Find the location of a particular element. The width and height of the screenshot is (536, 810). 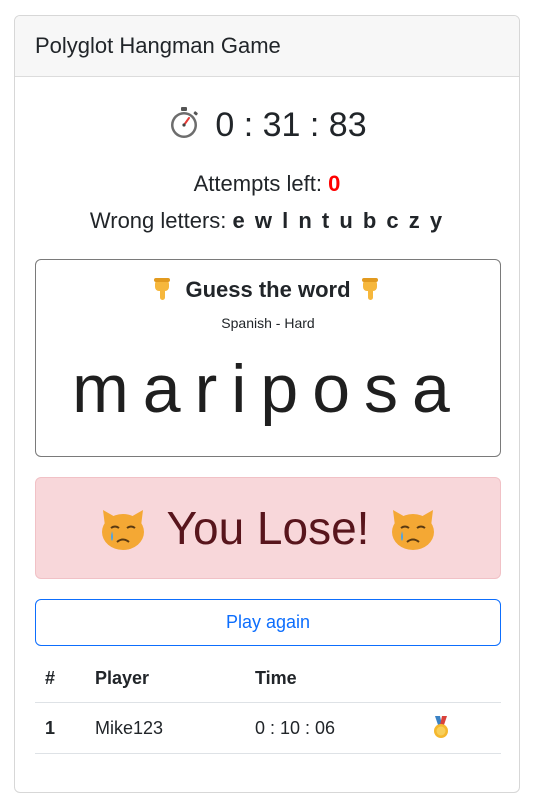

row-medal-cell is located at coordinates (461, 728).